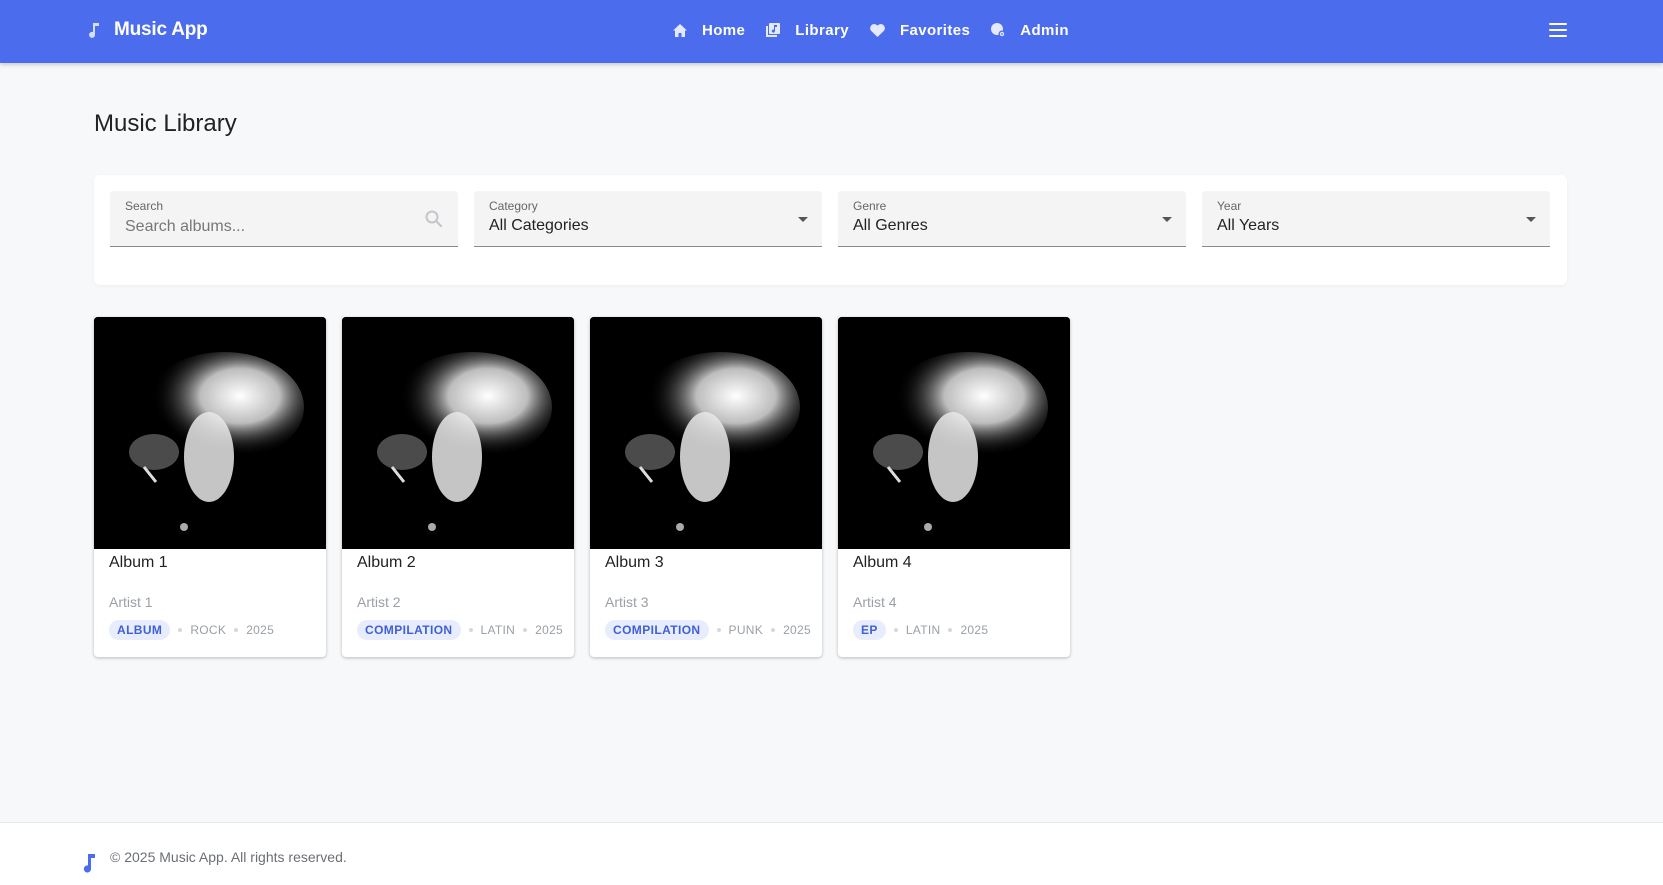 The image size is (1663, 885). What do you see at coordinates (165, 123) in the screenshot?
I see `page-title: Music Library` at bounding box center [165, 123].